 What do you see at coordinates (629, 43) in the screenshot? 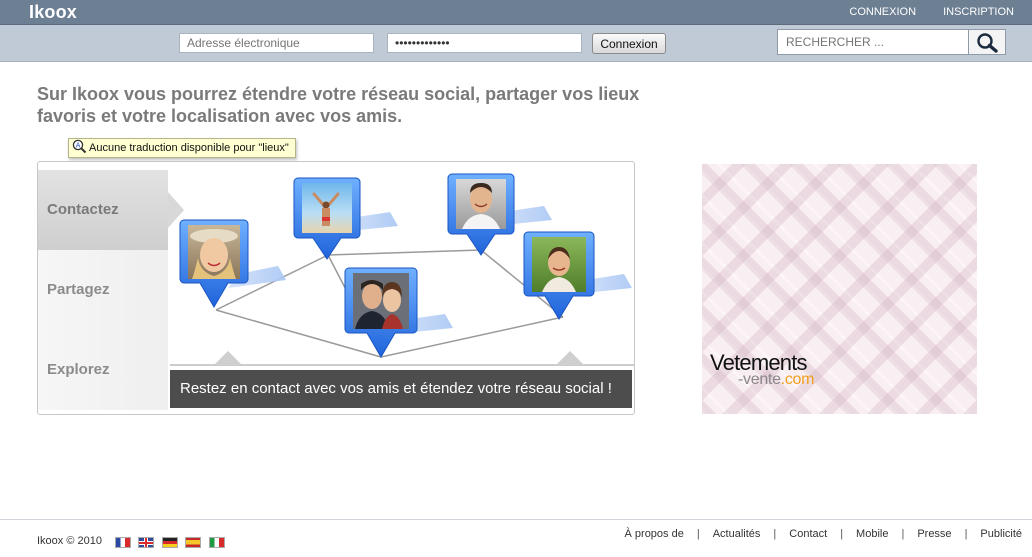
I see `connexion-button: Connexion` at bounding box center [629, 43].